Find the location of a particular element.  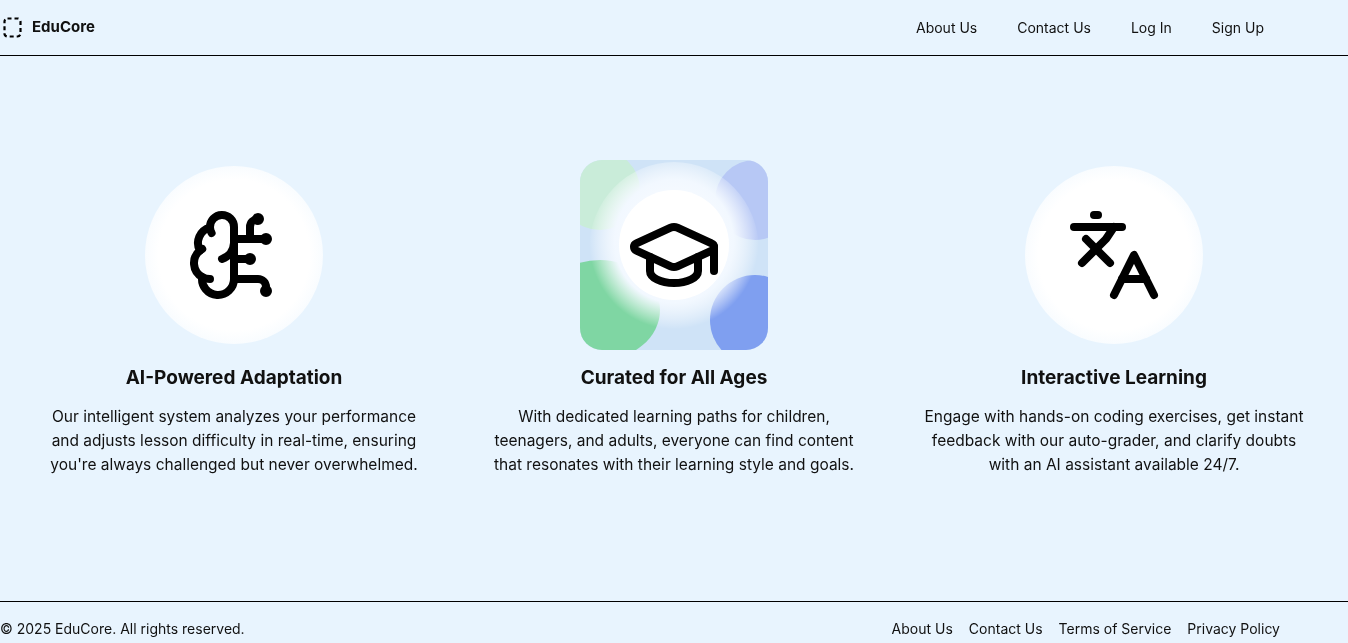

footer-link: About Us is located at coordinates (922, 628).